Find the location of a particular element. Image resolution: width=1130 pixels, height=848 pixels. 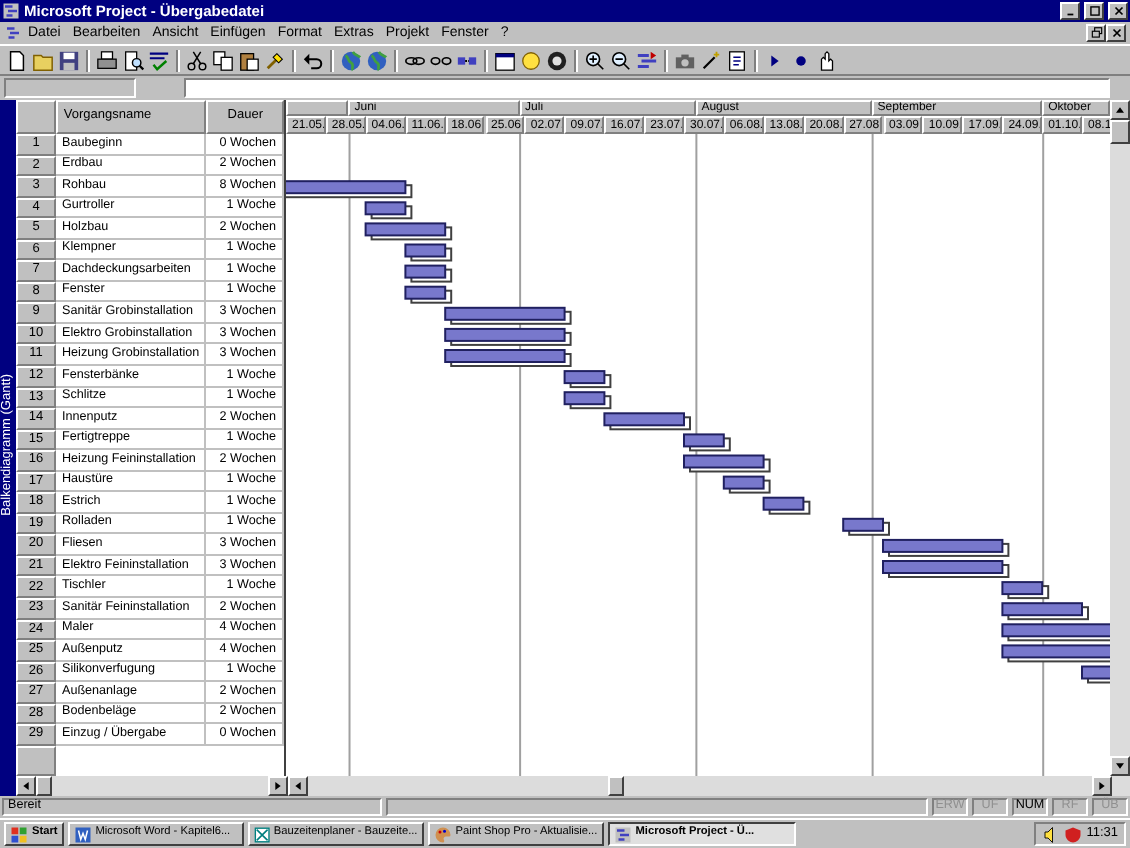

printer-icon is located at coordinates (107, 60).